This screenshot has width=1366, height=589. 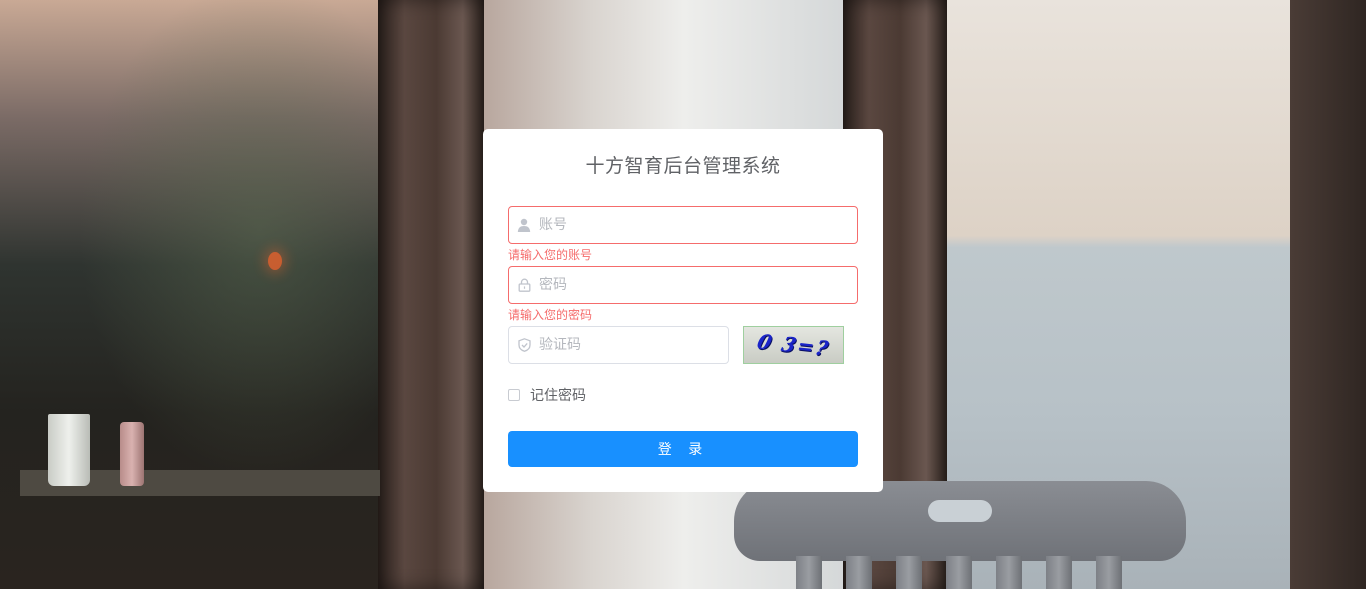 I want to click on username-field, so click(x=683, y=225).